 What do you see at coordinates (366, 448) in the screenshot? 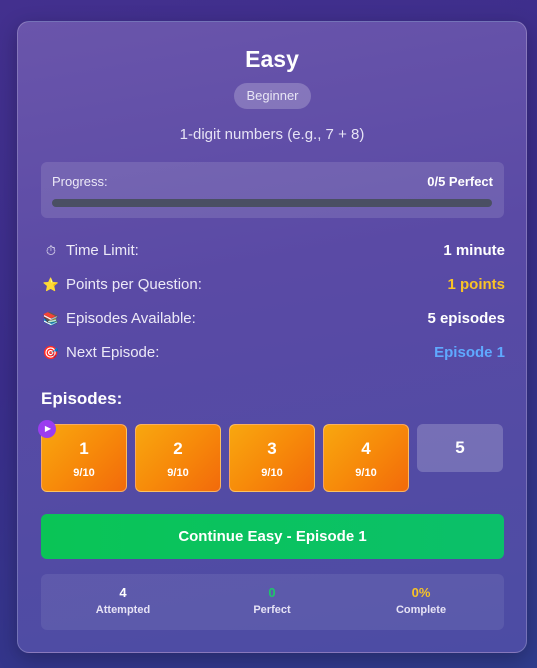
I see `episode-number: 4` at bounding box center [366, 448].